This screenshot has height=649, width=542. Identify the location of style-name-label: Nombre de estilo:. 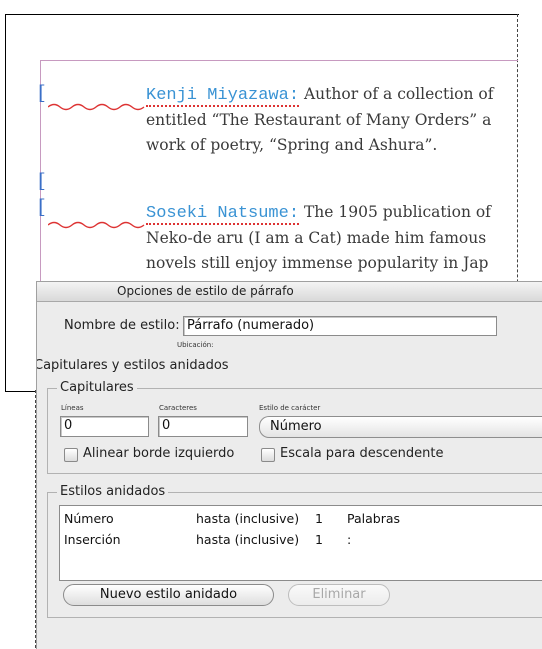
(122, 325).